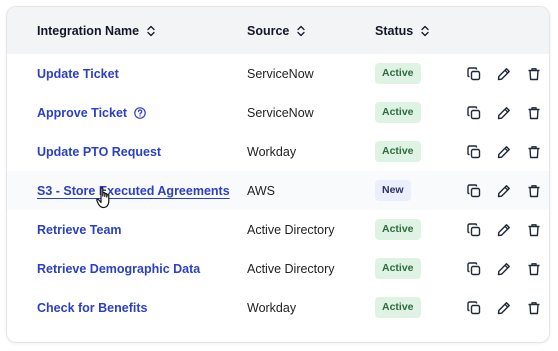 The image size is (558, 351). I want to click on integration-name-link: Update PTO Request, so click(99, 151).